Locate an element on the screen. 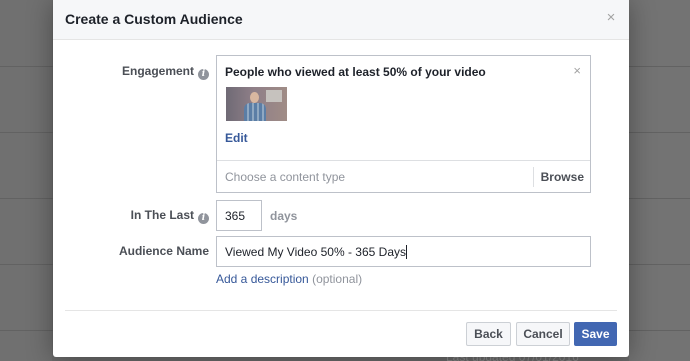 This screenshot has height=361, width=690. background-left-column is located at coordinates (26, 180).